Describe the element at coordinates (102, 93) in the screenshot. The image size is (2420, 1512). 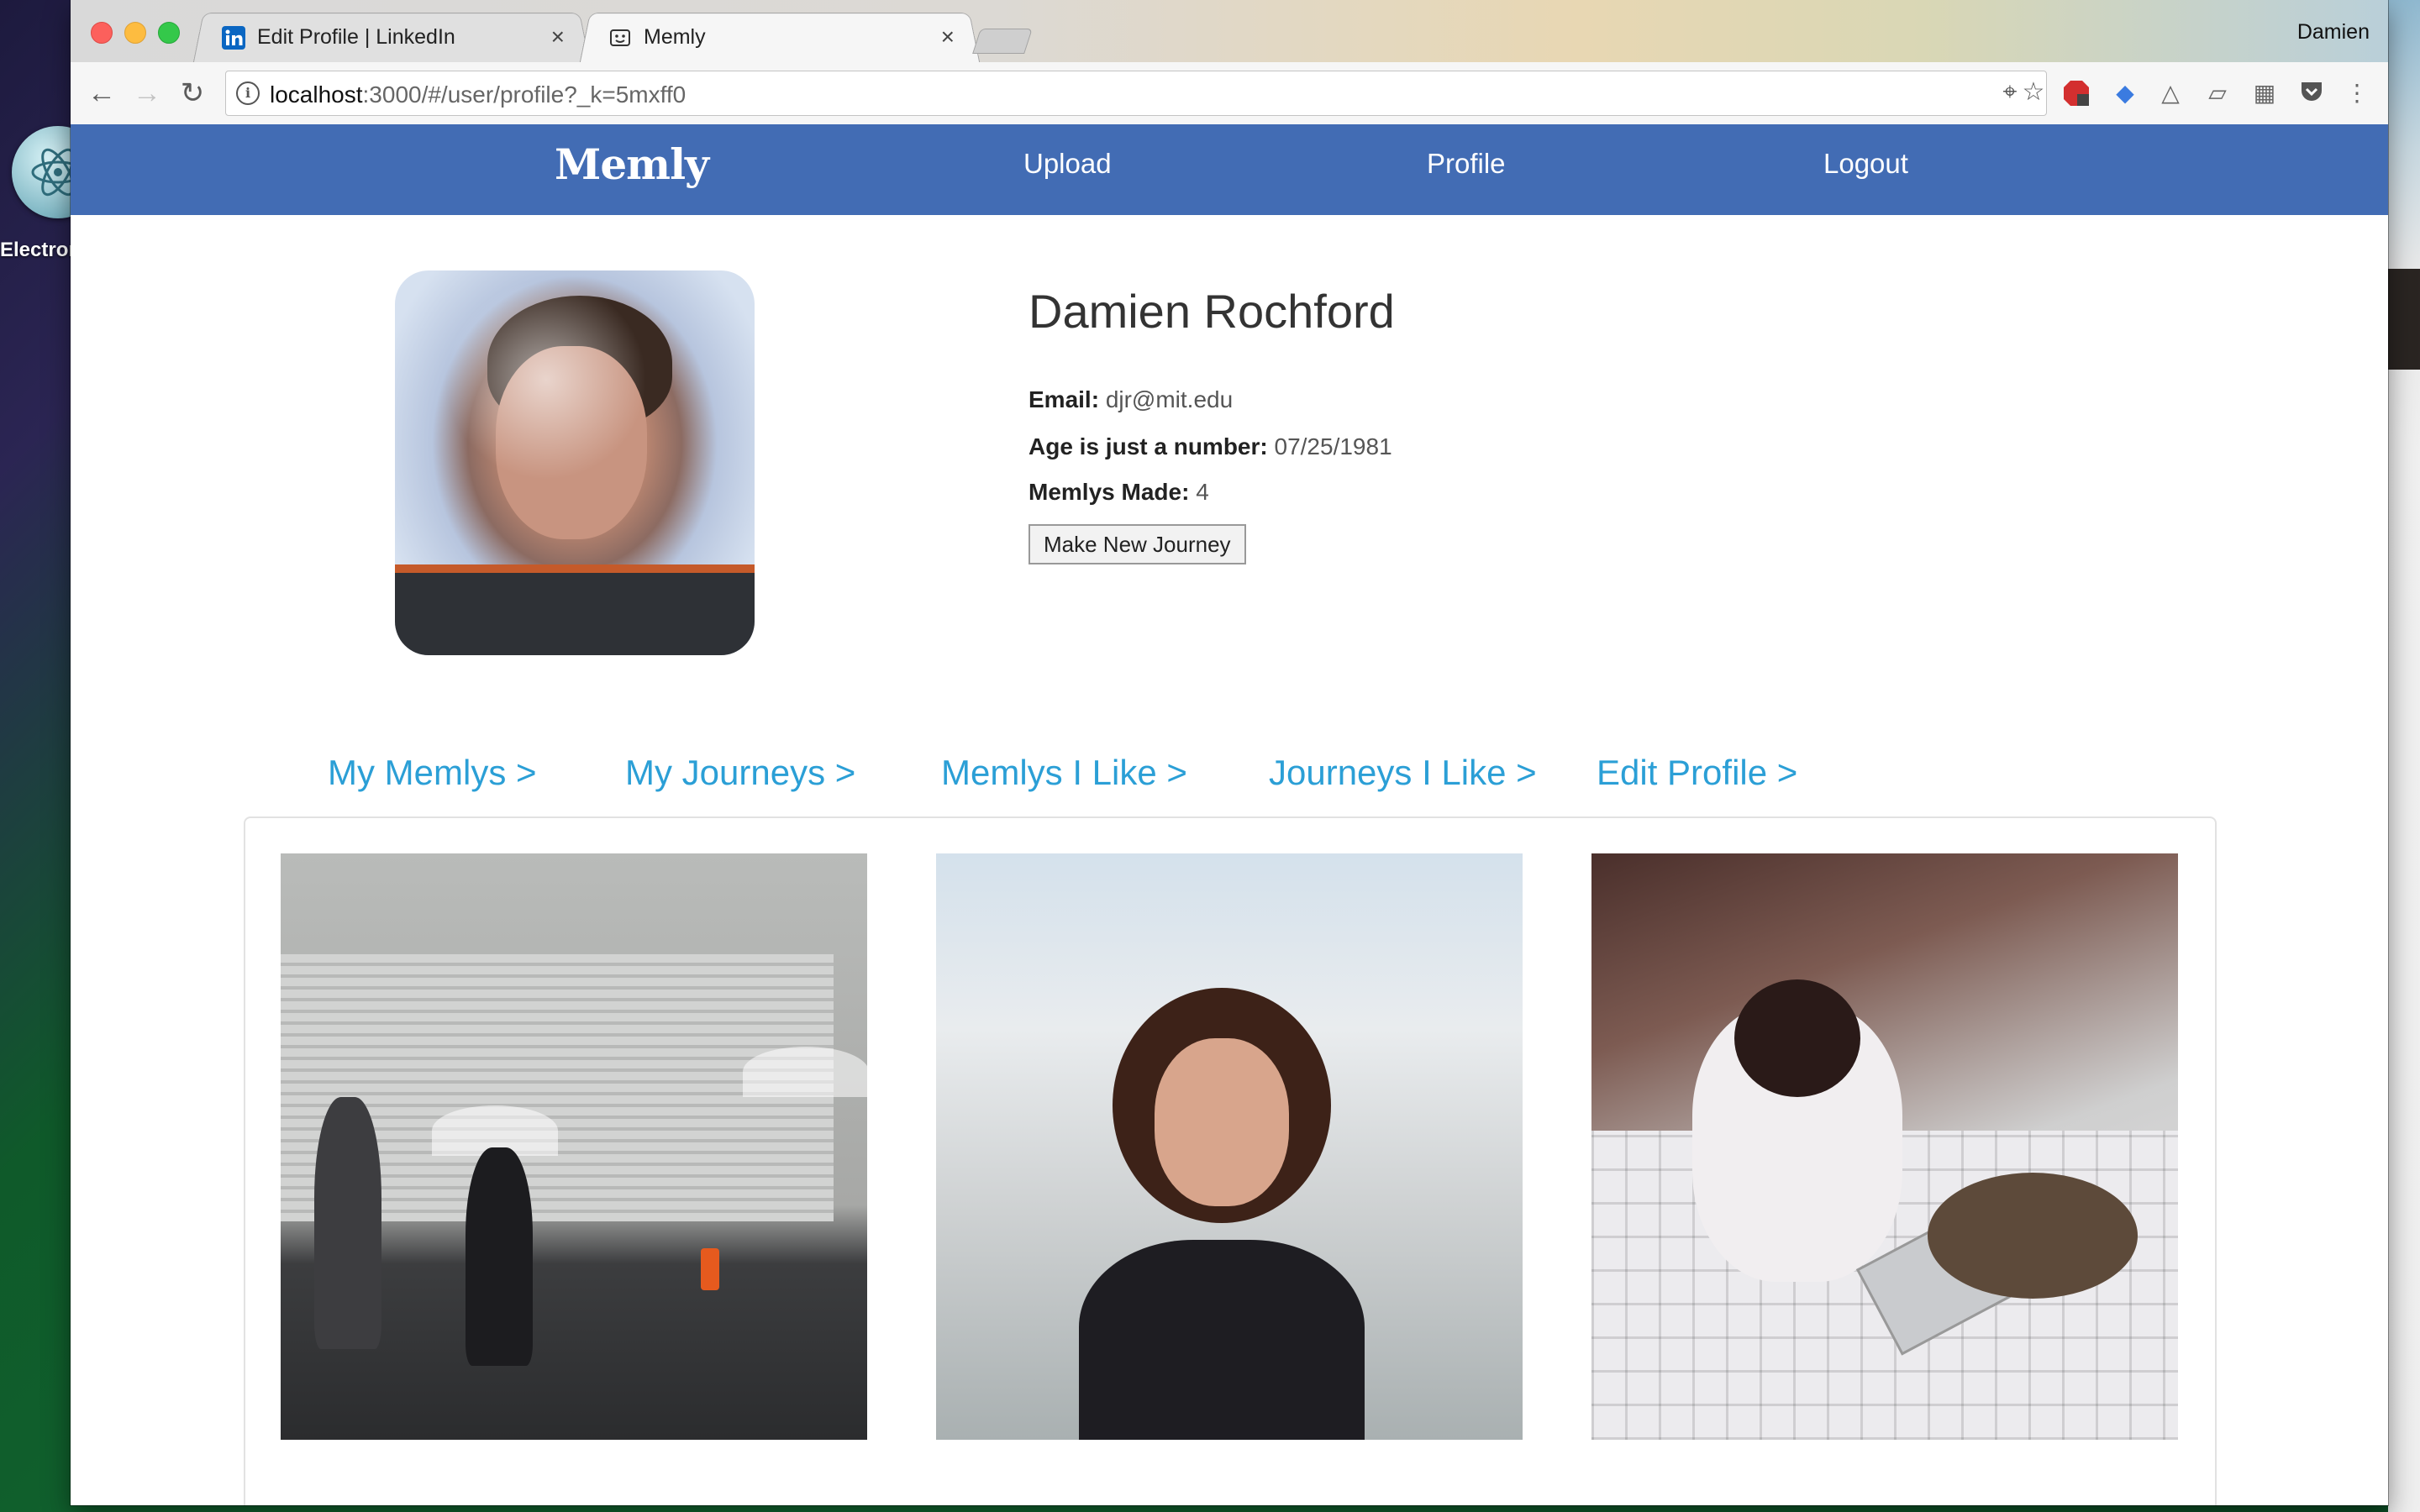
I see `back-arrow-icon: ←` at that location.